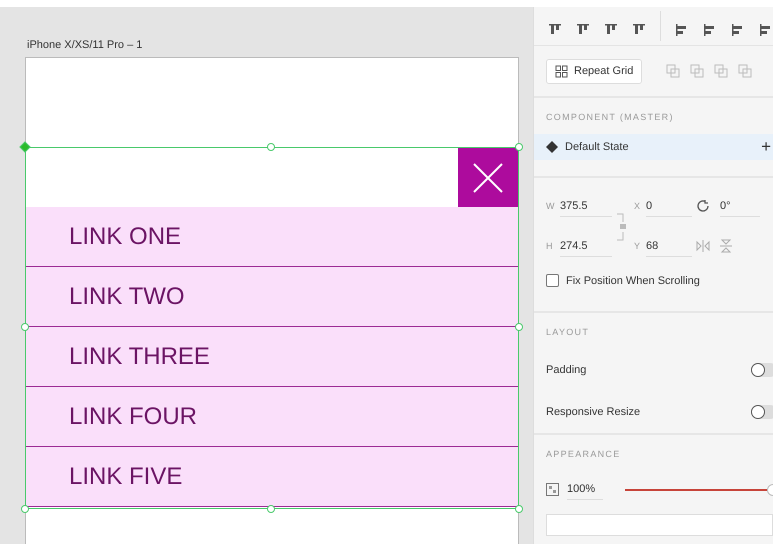 The height and width of the screenshot is (544, 773). What do you see at coordinates (703, 206) in the screenshot?
I see `rotate-icon` at bounding box center [703, 206].